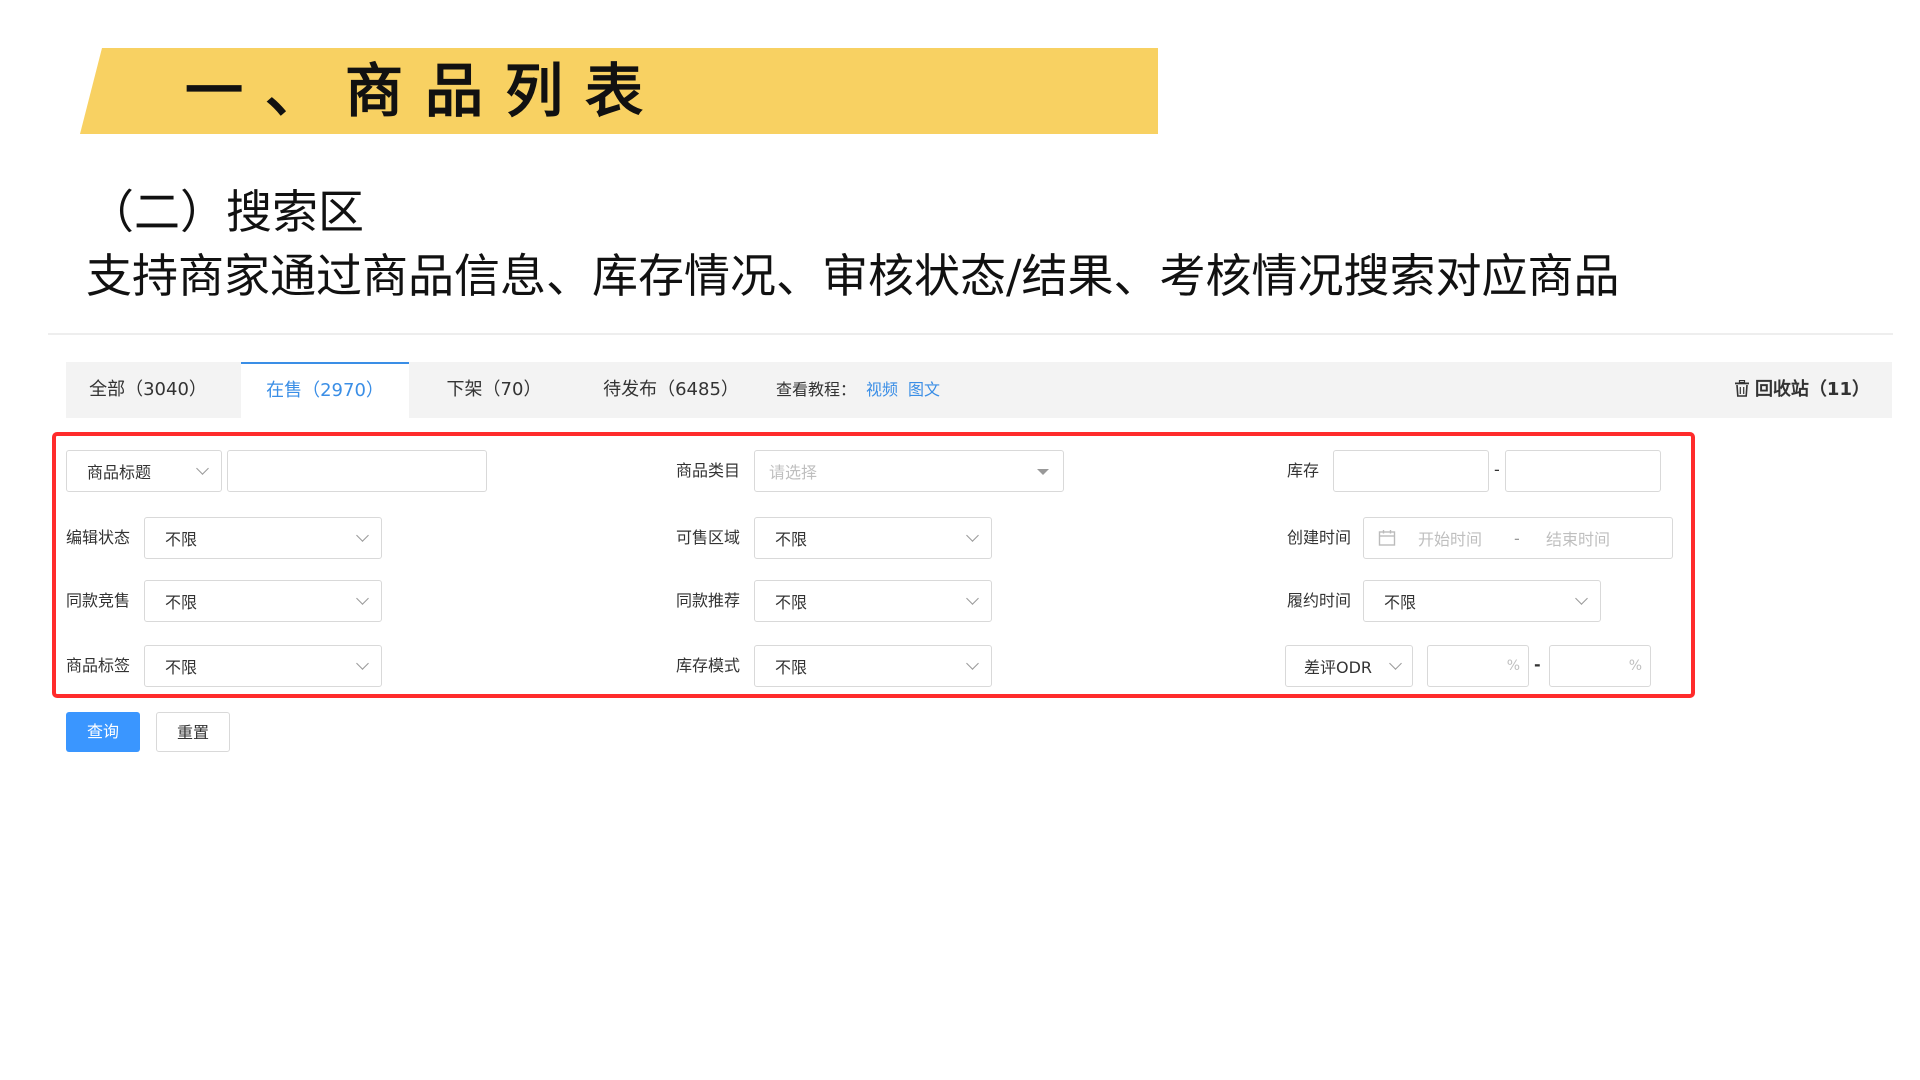 Image resolution: width=1920 pixels, height=1080 pixels. I want to click on title-type-select: 商品标题, so click(144, 471).